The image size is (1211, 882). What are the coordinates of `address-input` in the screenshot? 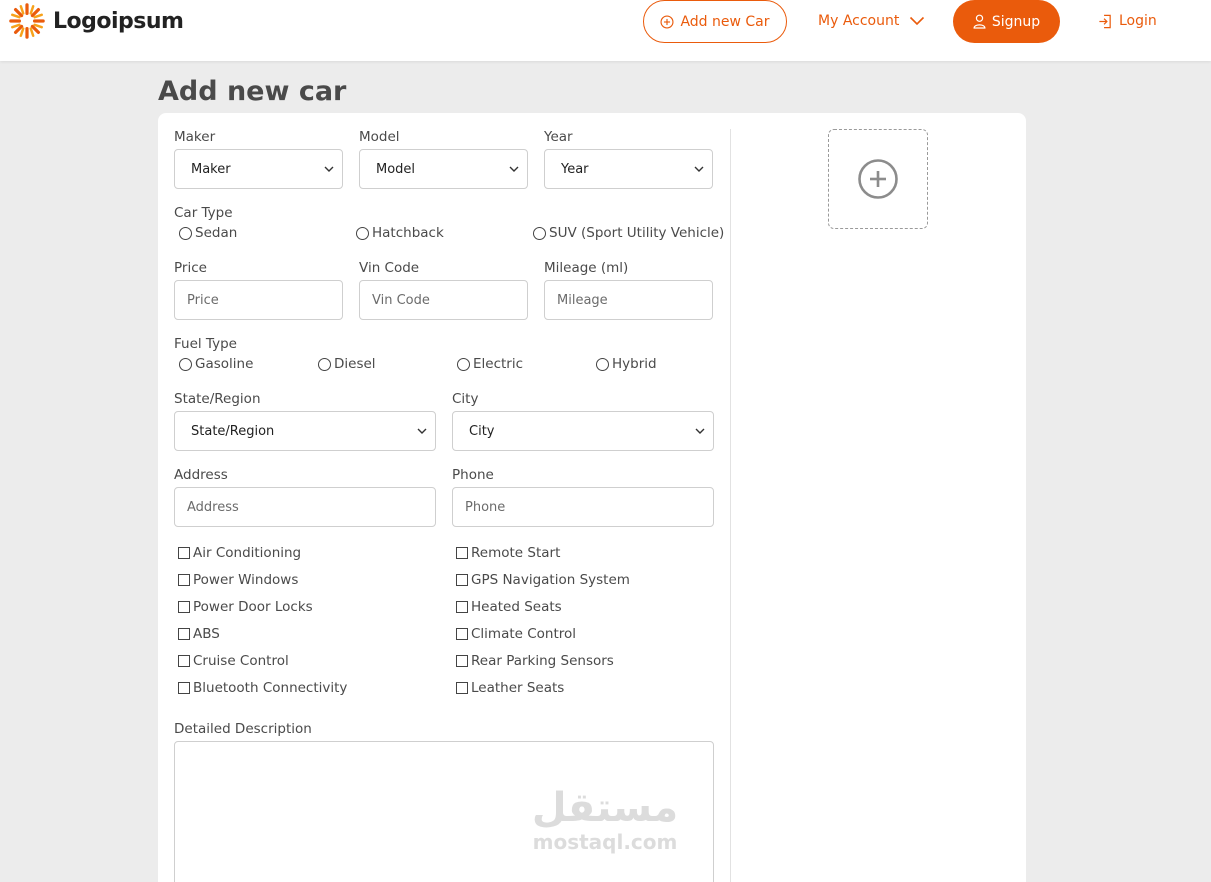 It's located at (305, 507).